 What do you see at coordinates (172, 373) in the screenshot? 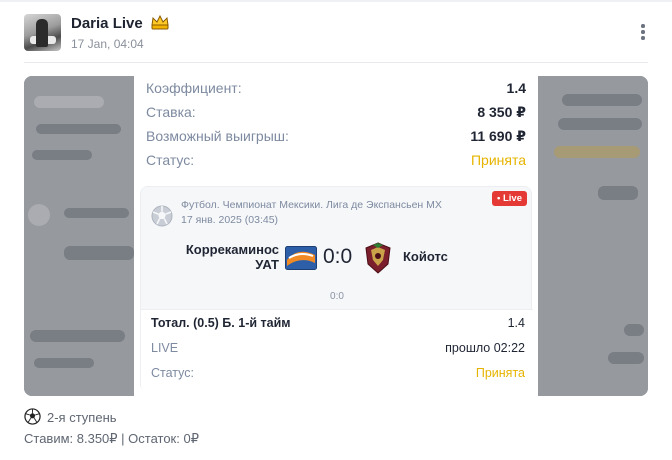
I see `bet-status-label: Статус:` at bounding box center [172, 373].